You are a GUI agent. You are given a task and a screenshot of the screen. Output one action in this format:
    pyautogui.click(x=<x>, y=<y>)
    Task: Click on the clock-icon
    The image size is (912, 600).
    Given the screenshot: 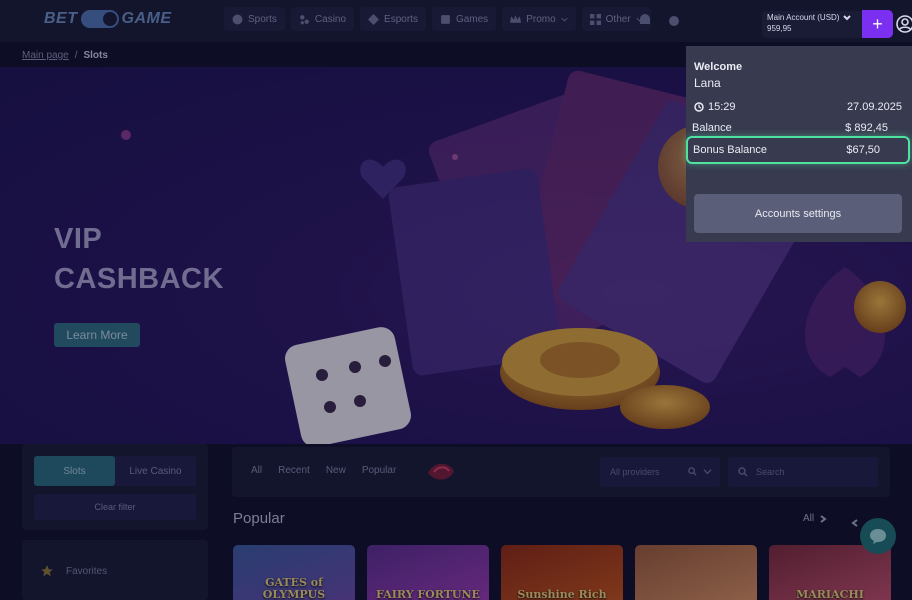 What is the action you would take?
    pyautogui.click(x=699, y=107)
    